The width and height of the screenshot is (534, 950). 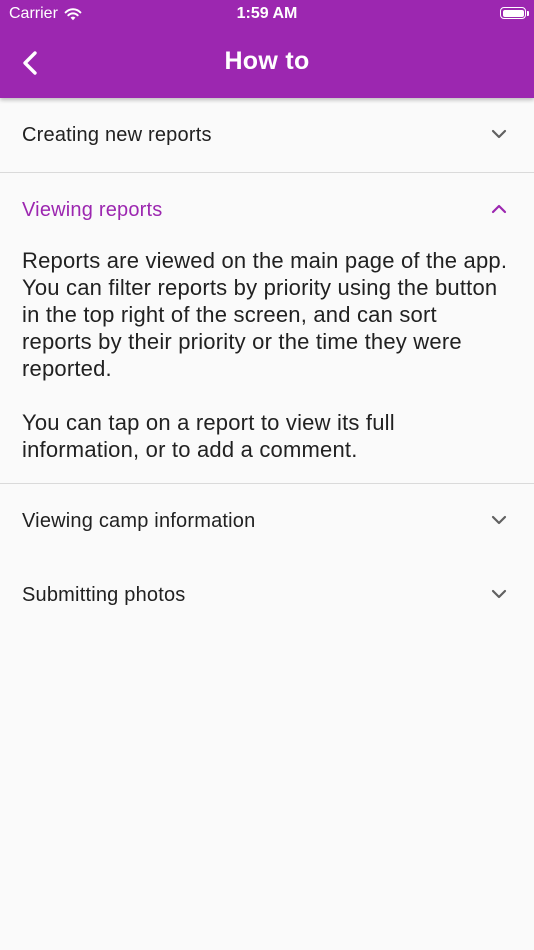 What do you see at coordinates (267, 210) in the screenshot?
I see `panel-header-viewing-reports: Viewing reports` at bounding box center [267, 210].